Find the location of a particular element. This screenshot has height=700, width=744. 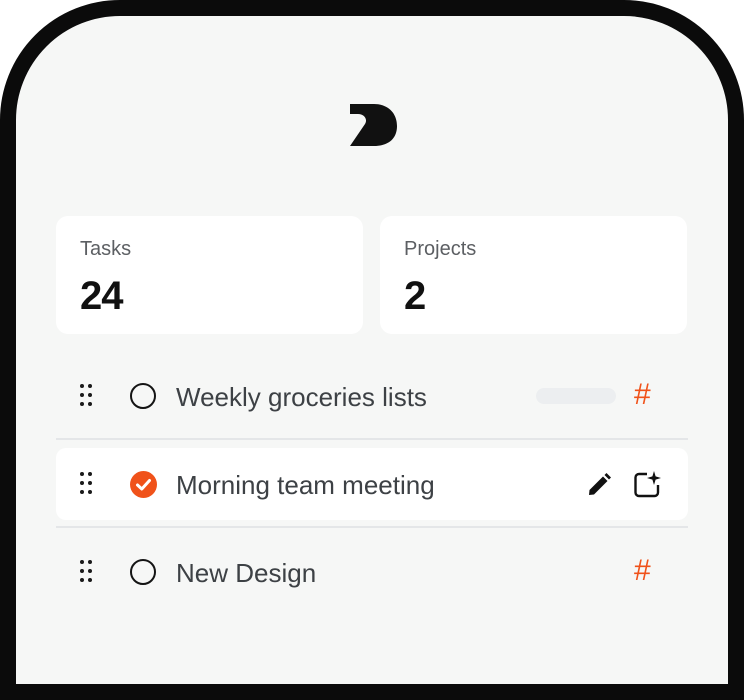

task-row: New Design # is located at coordinates (372, 572).